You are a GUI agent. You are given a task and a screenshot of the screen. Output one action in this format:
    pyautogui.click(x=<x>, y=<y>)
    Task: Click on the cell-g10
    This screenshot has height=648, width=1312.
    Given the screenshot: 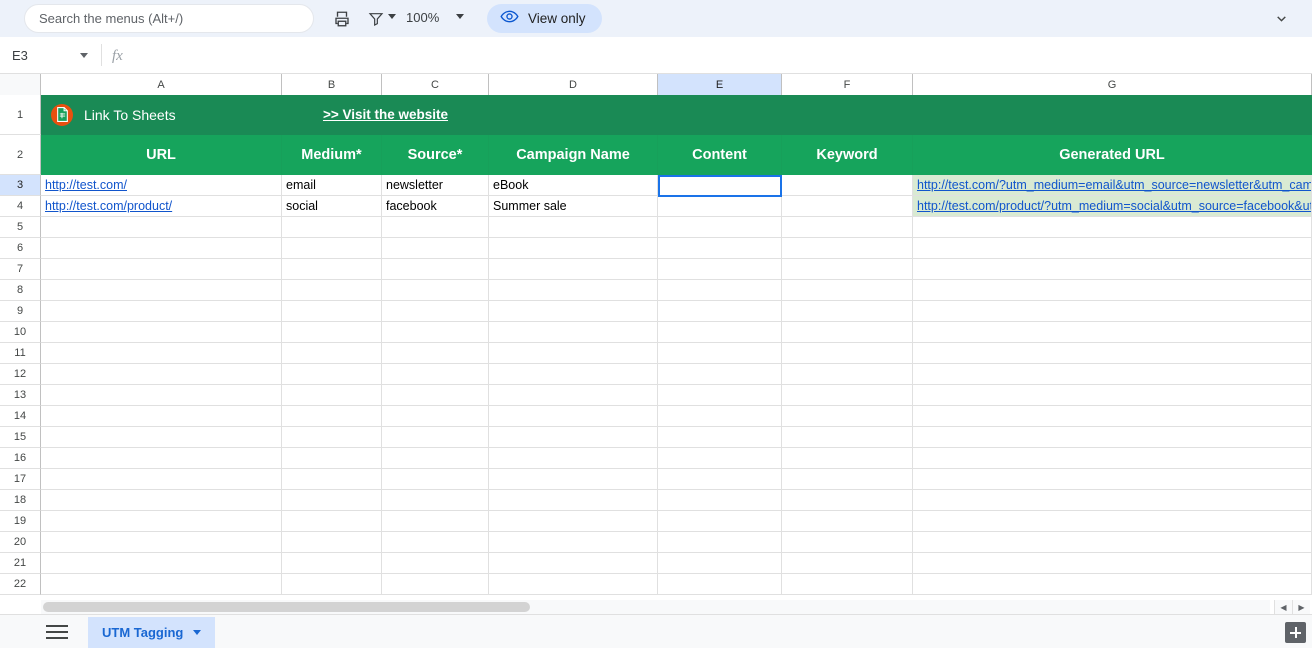 What is the action you would take?
    pyautogui.click(x=1112, y=332)
    